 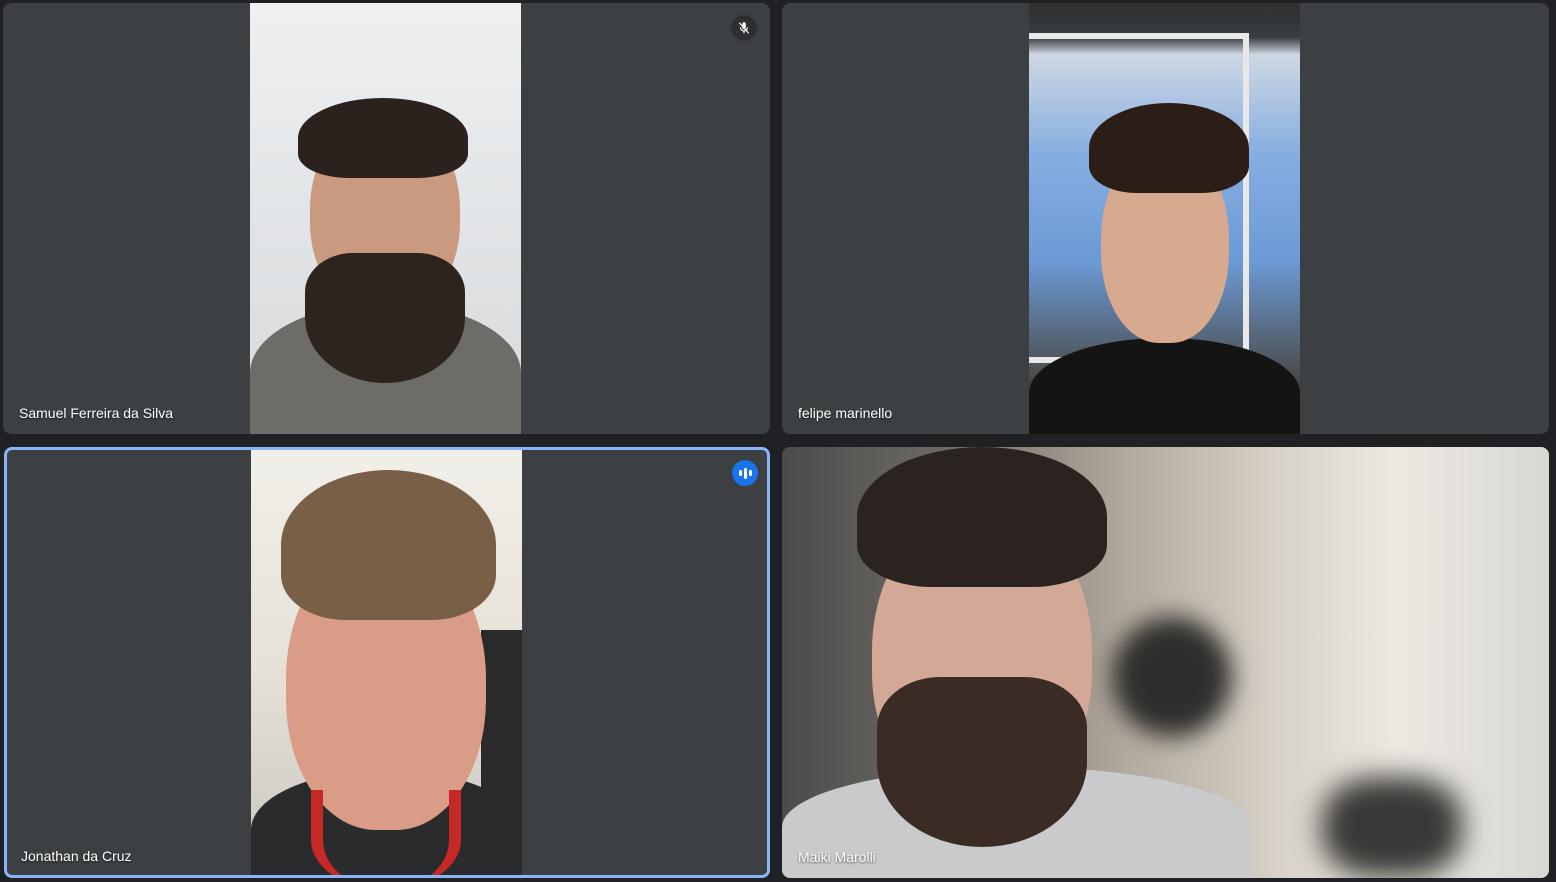 What do you see at coordinates (744, 28) in the screenshot?
I see `mic-off-icon` at bounding box center [744, 28].